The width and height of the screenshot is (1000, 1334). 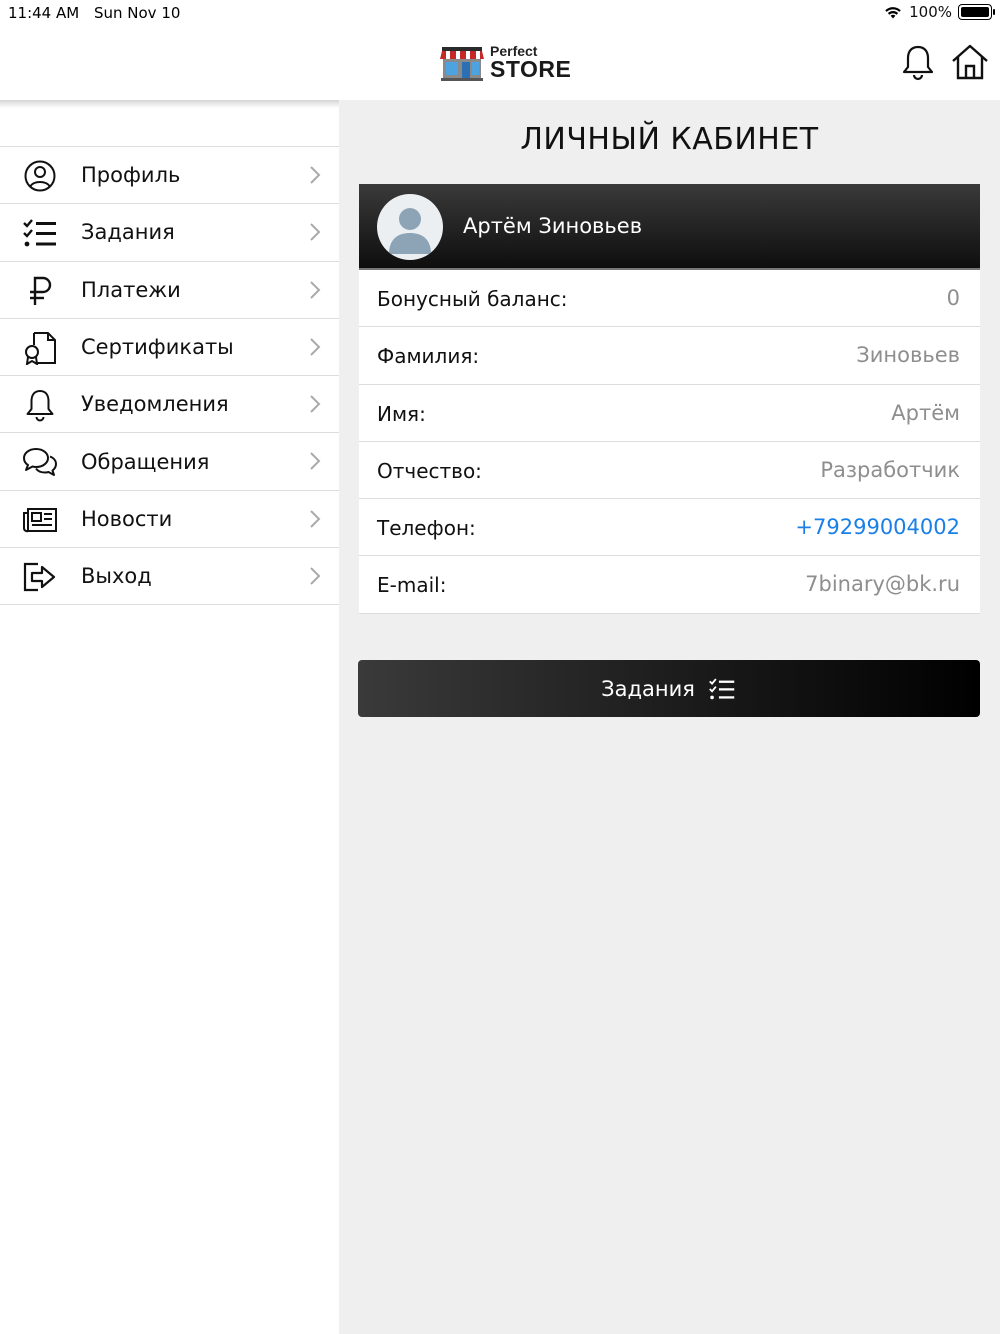 What do you see at coordinates (953, 298) in the screenshot?
I see `field-value: 0` at bounding box center [953, 298].